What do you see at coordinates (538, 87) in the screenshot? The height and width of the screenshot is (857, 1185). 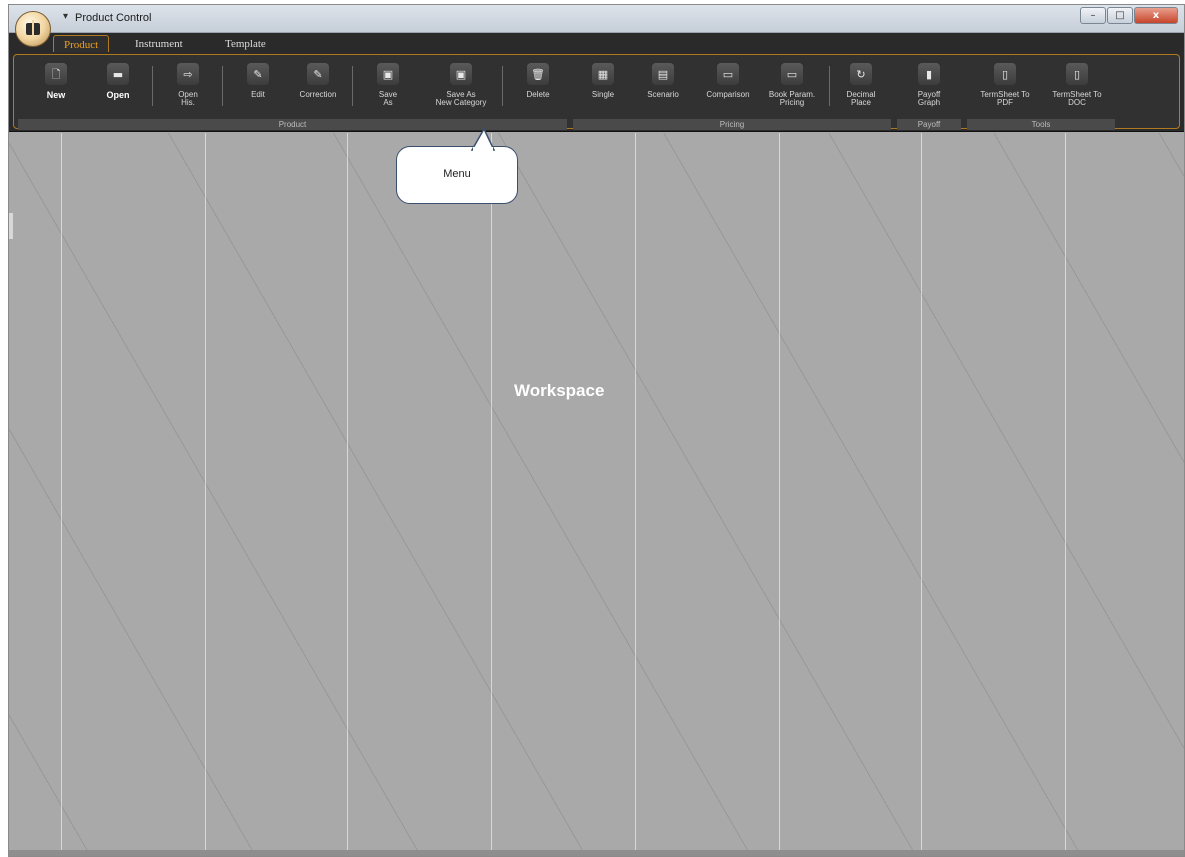 I see `delete-button: 🗑 Delete` at bounding box center [538, 87].